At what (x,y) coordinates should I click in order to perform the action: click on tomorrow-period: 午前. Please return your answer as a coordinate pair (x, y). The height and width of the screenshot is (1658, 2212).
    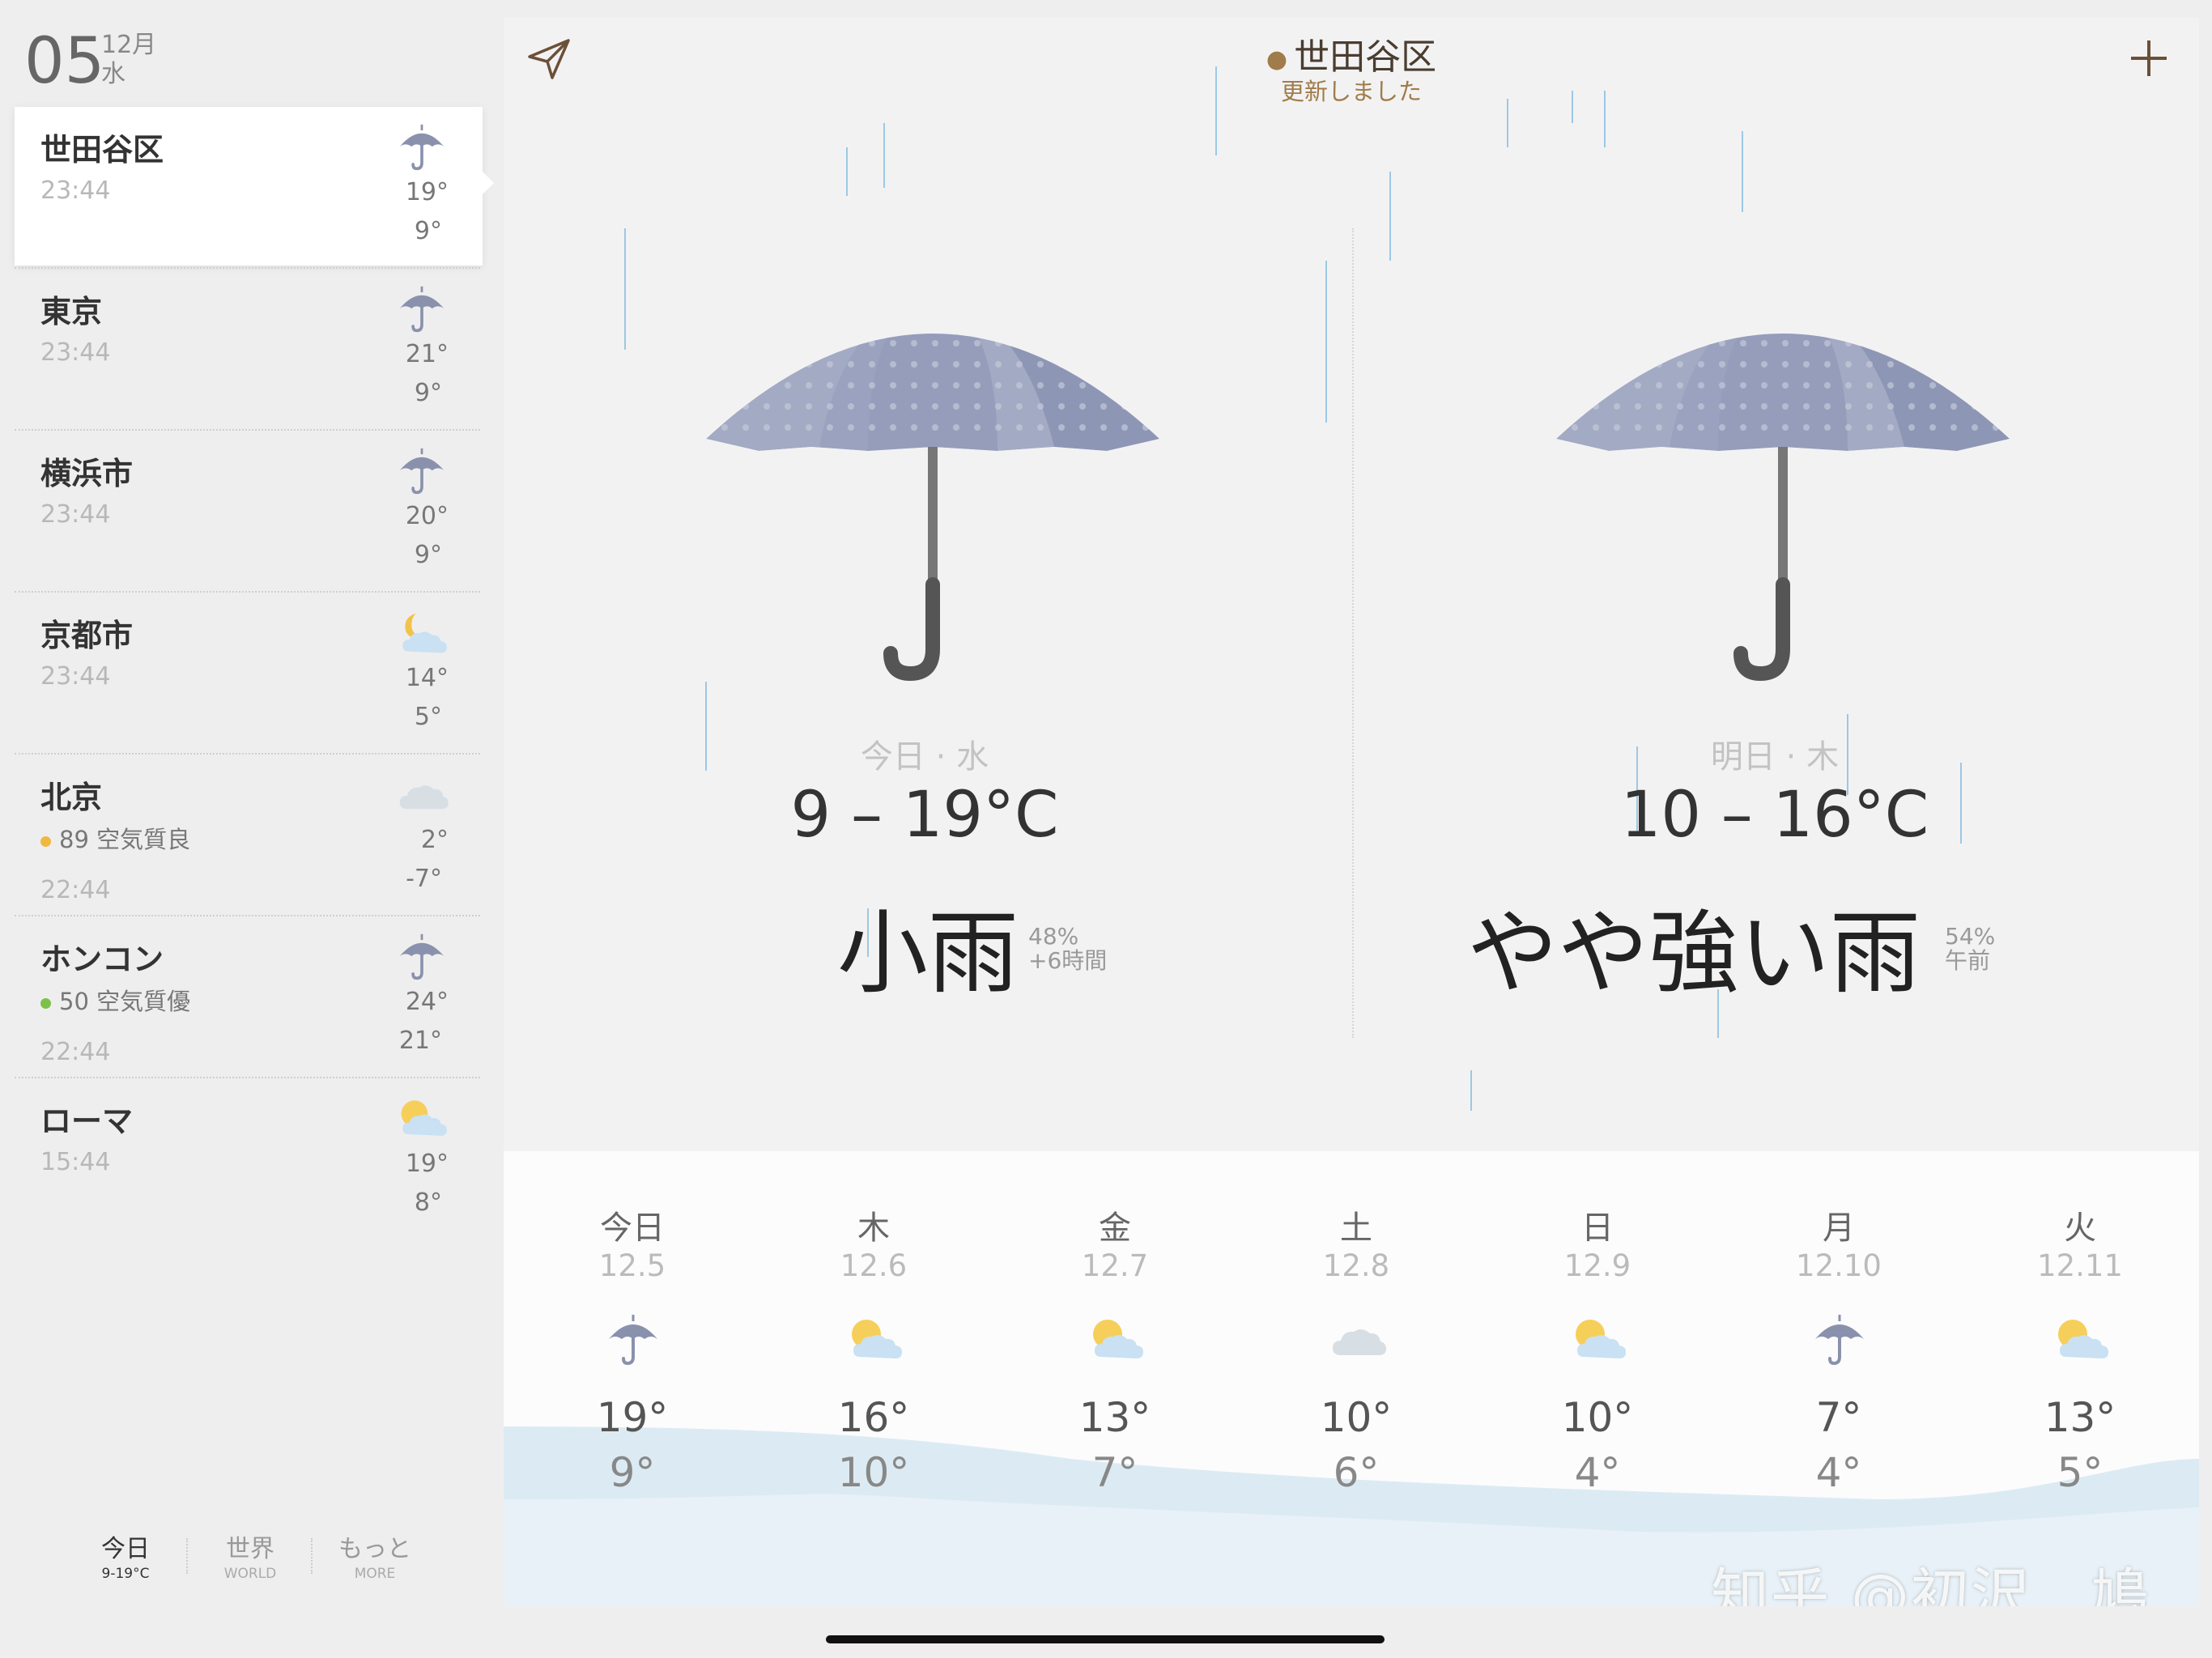
    Looking at the image, I should click on (1968, 960).